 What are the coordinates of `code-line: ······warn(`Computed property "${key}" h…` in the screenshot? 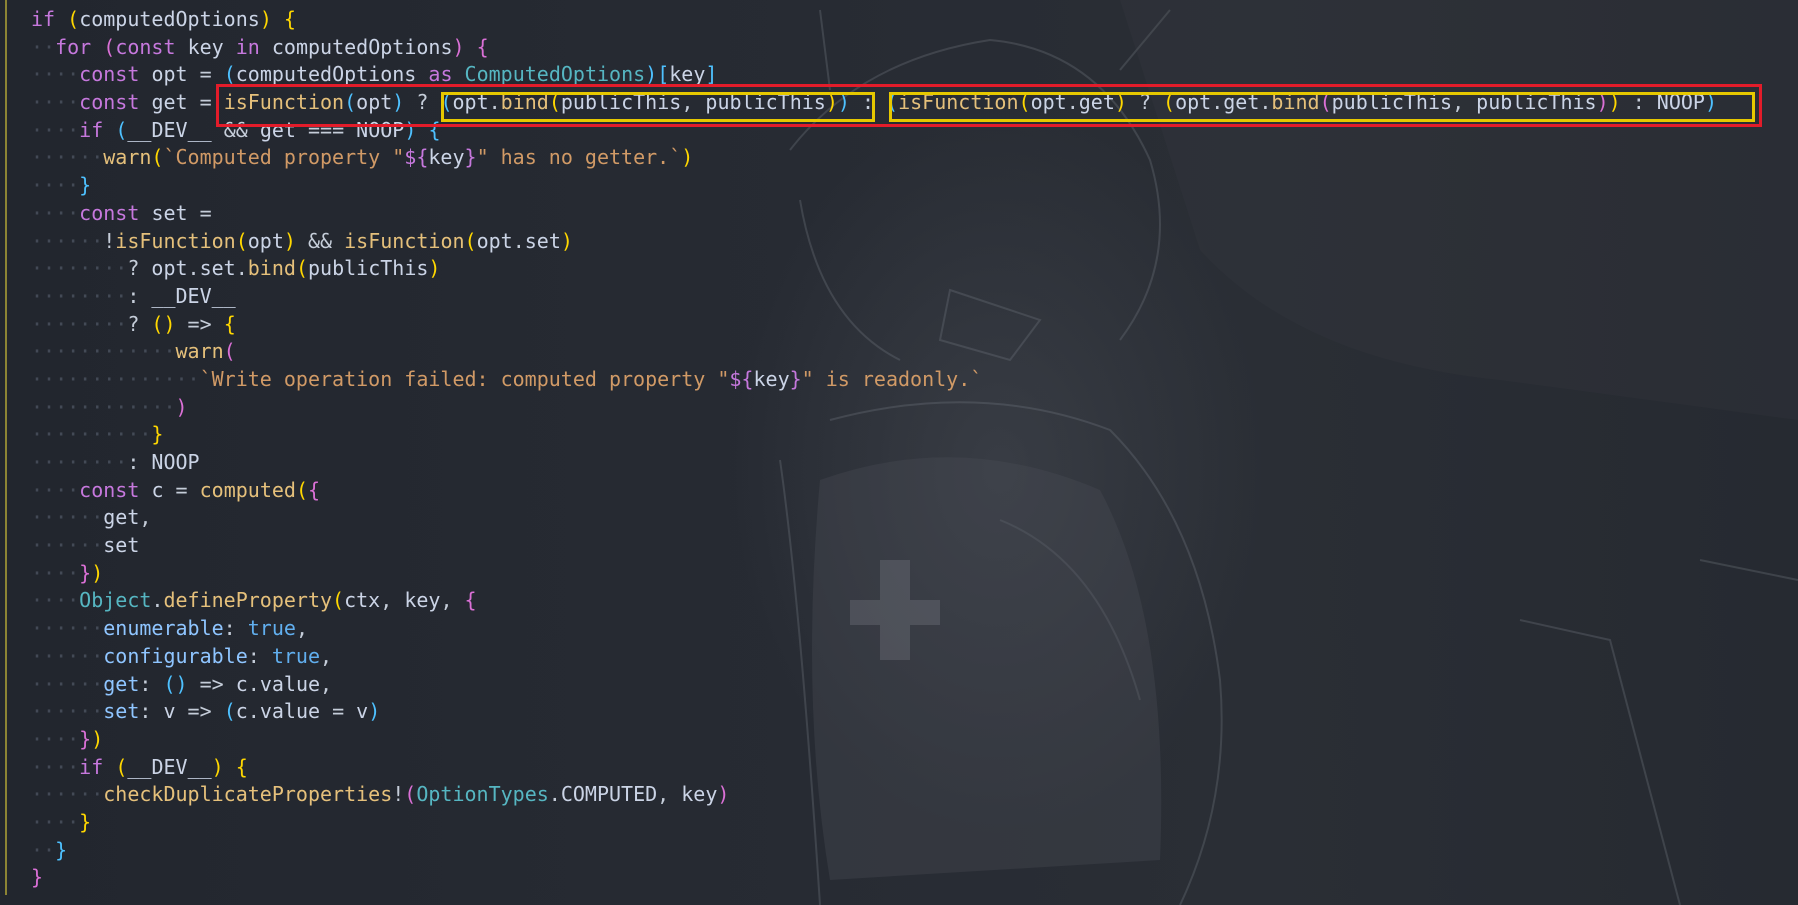 It's located at (899, 158).